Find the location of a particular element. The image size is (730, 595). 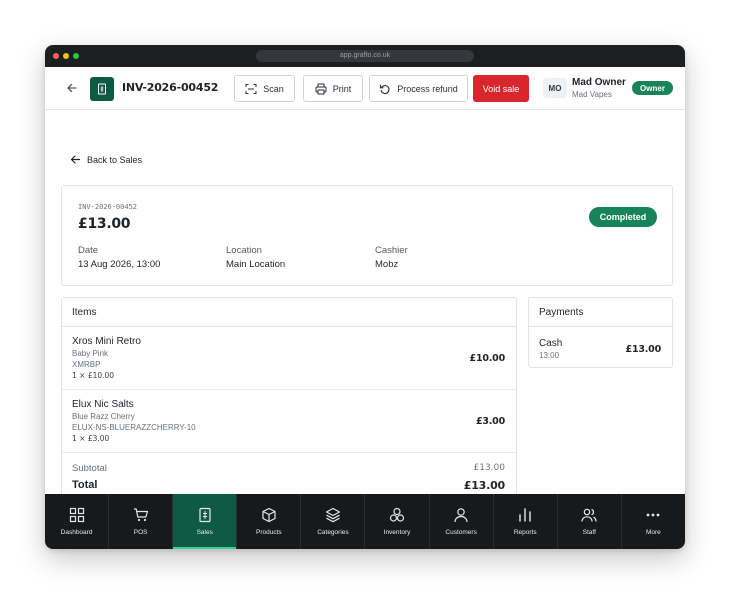

role-badge: Owner is located at coordinates (652, 88).